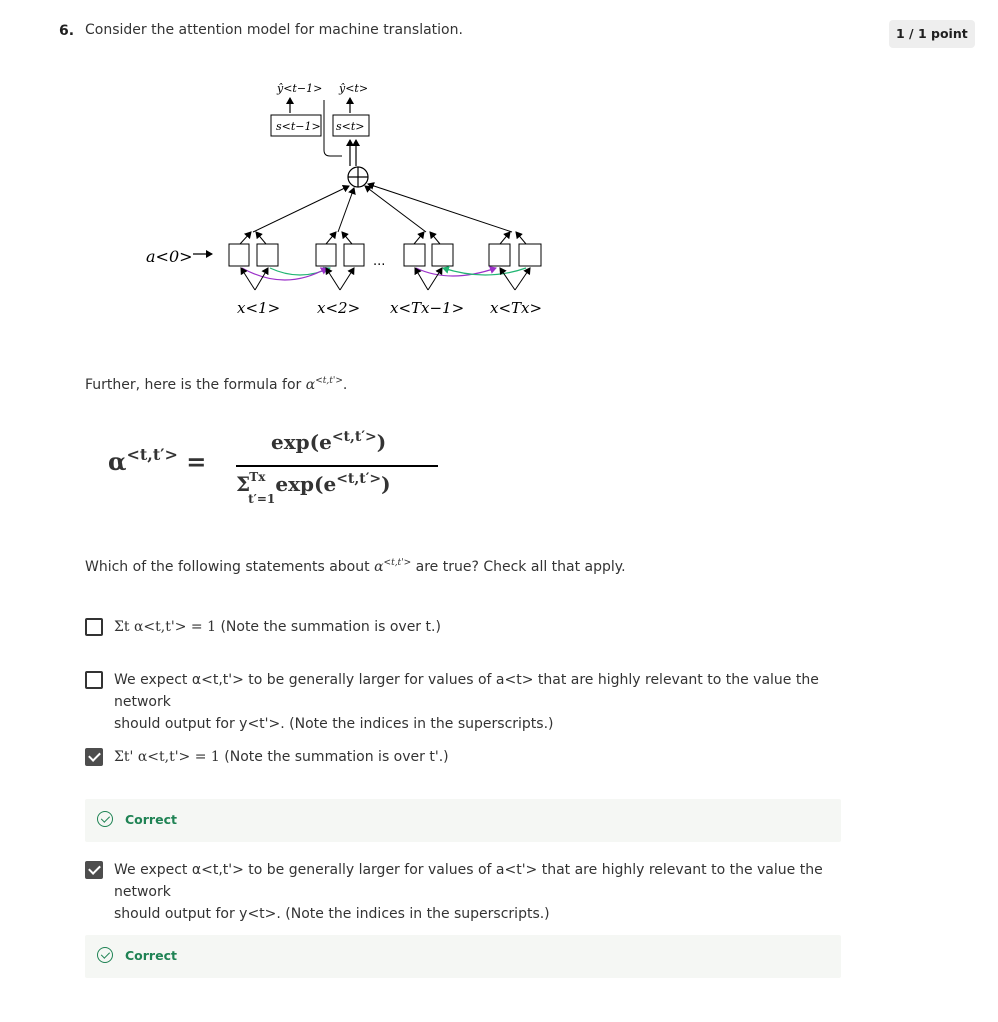 This screenshot has width=998, height=1022. Describe the element at coordinates (520, 567) in the screenshot. I see `prompt-after: are true? Check all that apply.` at that location.